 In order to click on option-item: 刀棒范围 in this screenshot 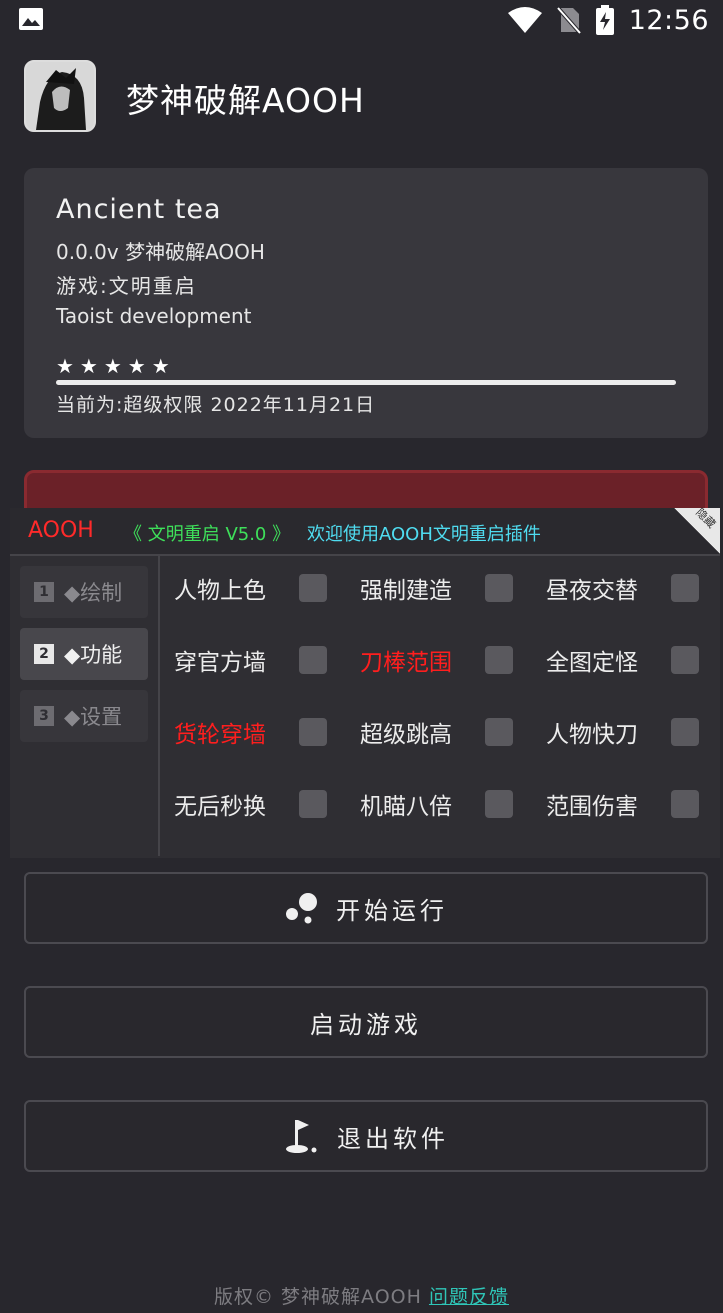, I will do `click(445, 660)`.